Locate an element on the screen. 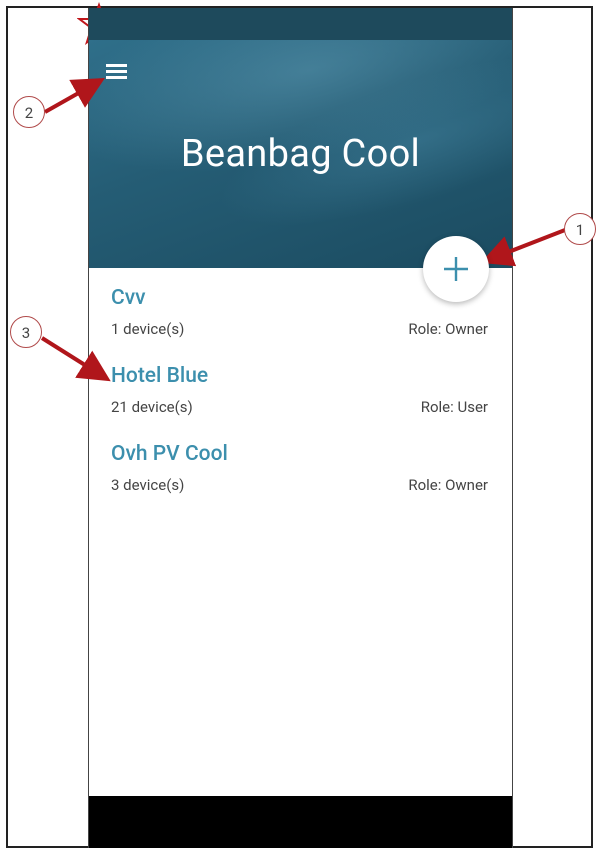  device-count: 21 device(s) is located at coordinates (152, 407).